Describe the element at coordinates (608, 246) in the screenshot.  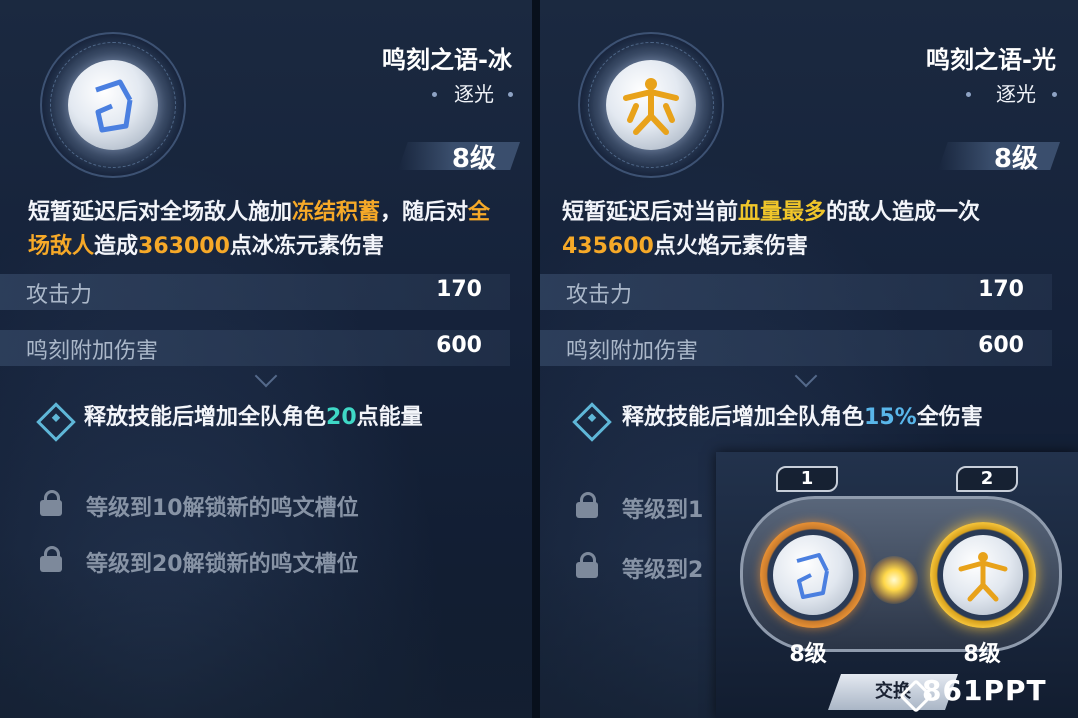
I see `highlight-damage: 435600` at that location.